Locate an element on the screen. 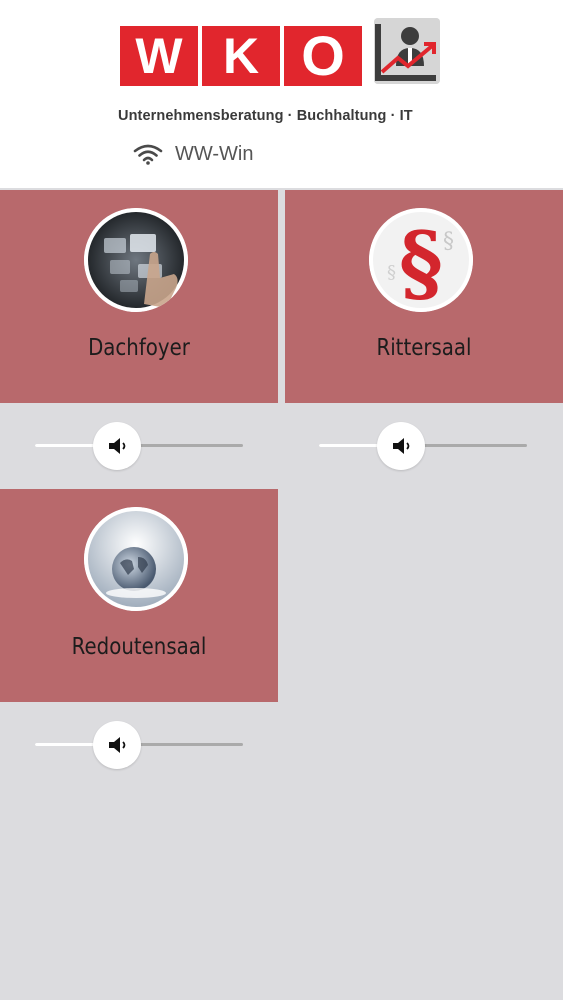 The image size is (563, 1000). volume-slider-dachfoyer is located at coordinates (150, 445).